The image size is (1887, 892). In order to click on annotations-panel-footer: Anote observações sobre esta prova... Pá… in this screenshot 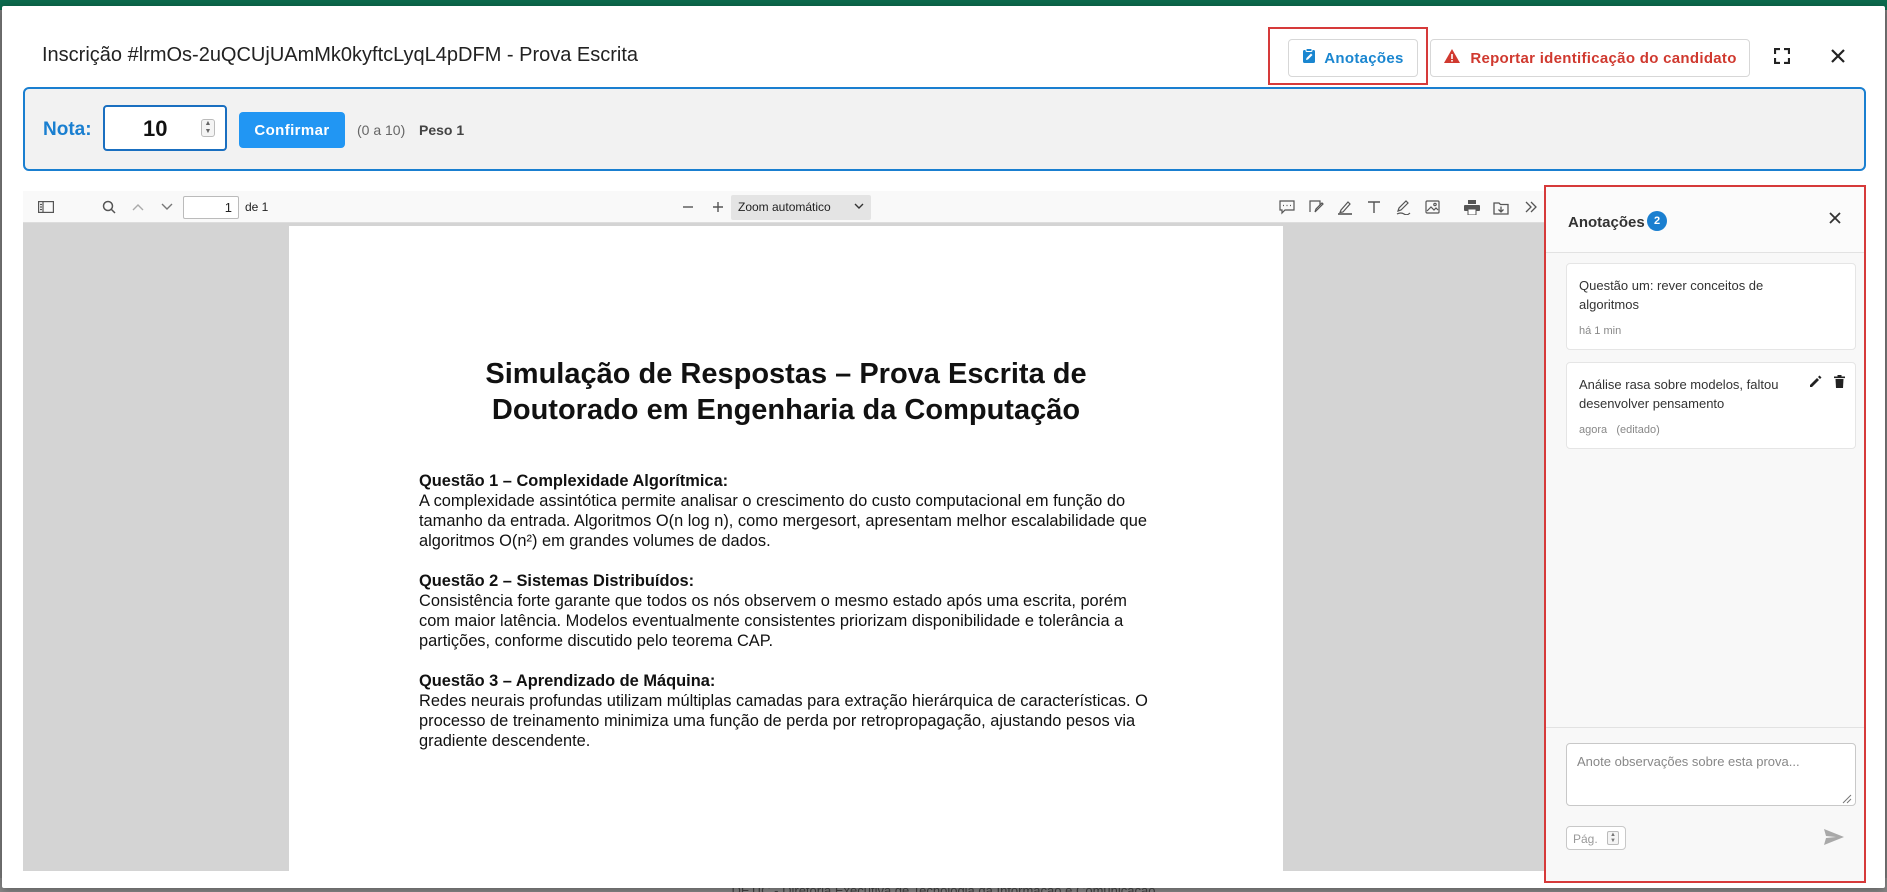, I will do `click(1705, 804)`.